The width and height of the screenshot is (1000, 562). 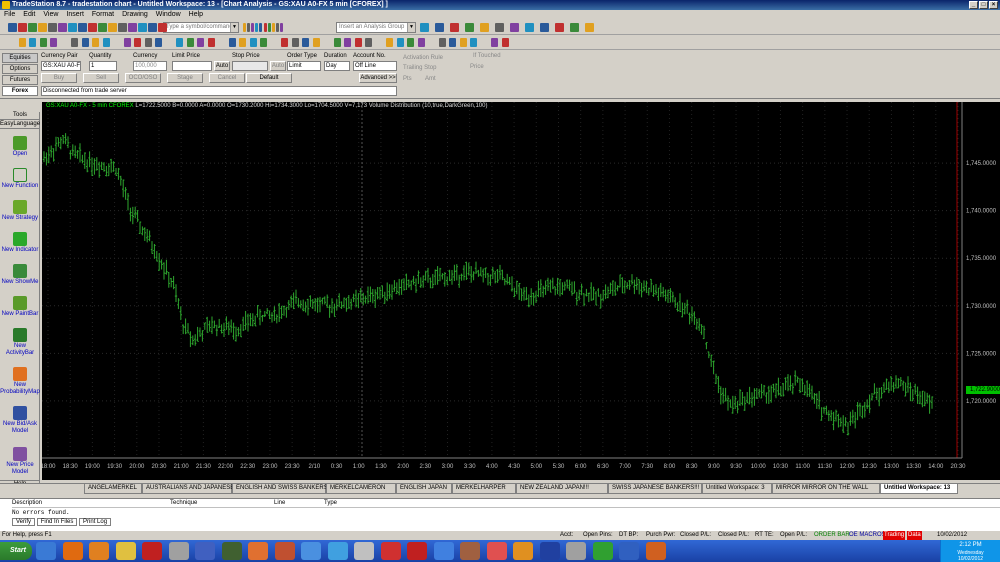 I want to click on col-technique: Technique, so click(x=183, y=503).